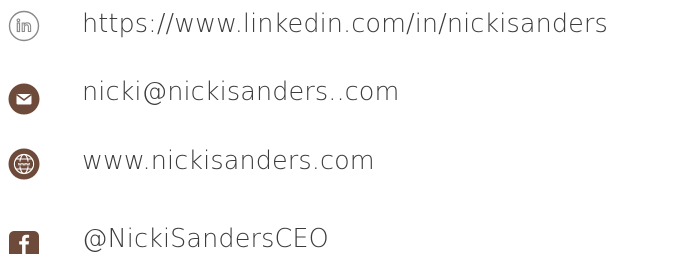  What do you see at coordinates (205, 239) in the screenshot?
I see `facebook-handle-link: @NickiSandersCEO` at bounding box center [205, 239].